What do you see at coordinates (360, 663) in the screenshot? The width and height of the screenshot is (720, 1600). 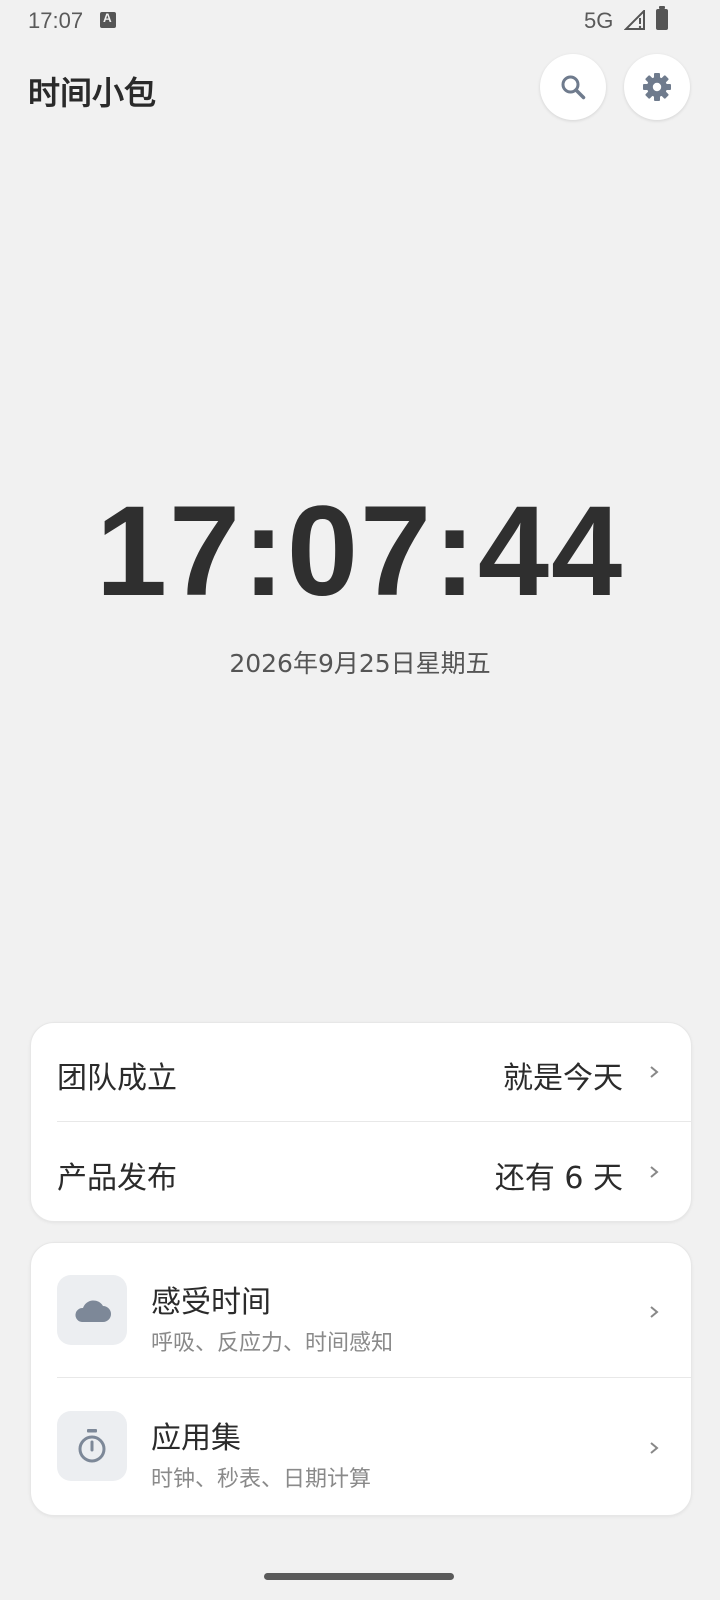 I see `clock-date: 2026年9月25日星期五` at bounding box center [360, 663].